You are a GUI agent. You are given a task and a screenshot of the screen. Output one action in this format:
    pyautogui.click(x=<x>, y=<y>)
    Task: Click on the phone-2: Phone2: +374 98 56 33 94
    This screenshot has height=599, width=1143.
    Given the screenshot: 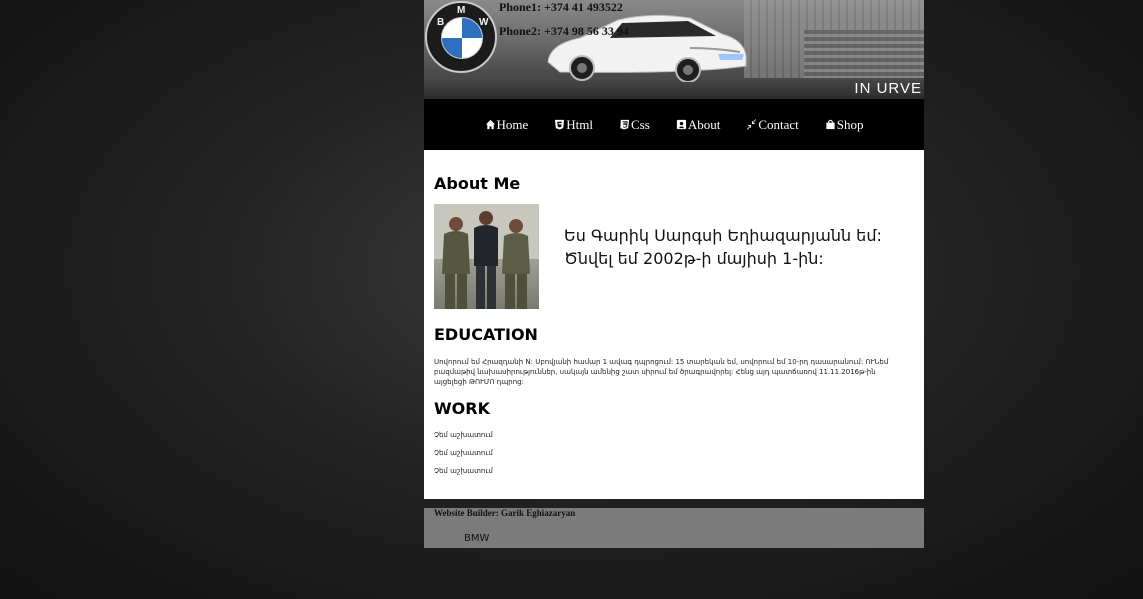 What is the action you would take?
    pyautogui.click(x=564, y=31)
    